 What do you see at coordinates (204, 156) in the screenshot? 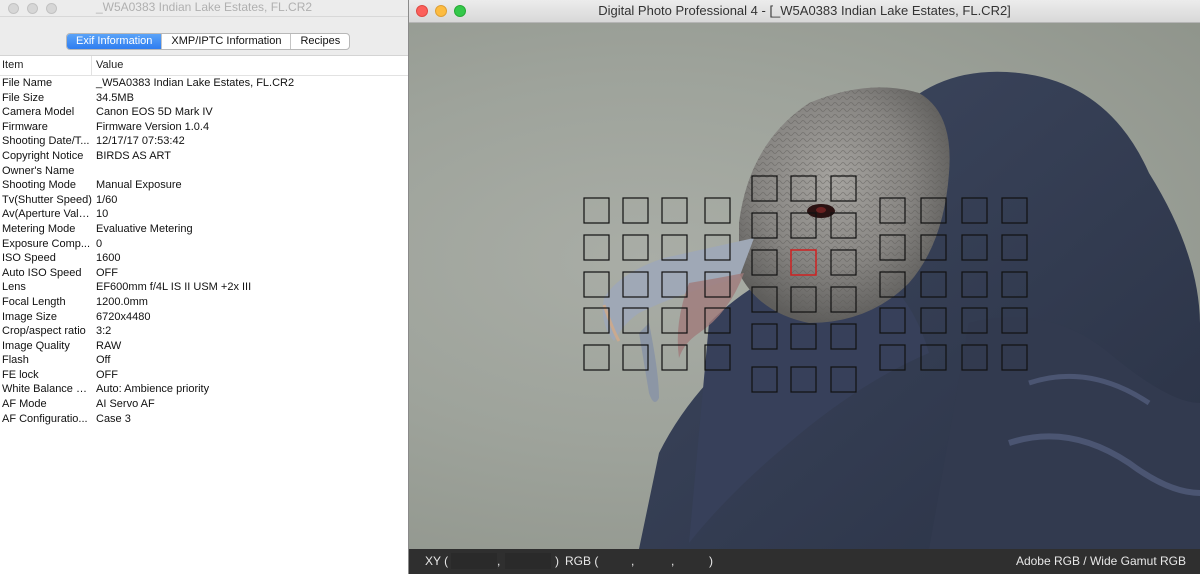
I see `table-row: Copyright Notice BIRDS AS ART` at bounding box center [204, 156].